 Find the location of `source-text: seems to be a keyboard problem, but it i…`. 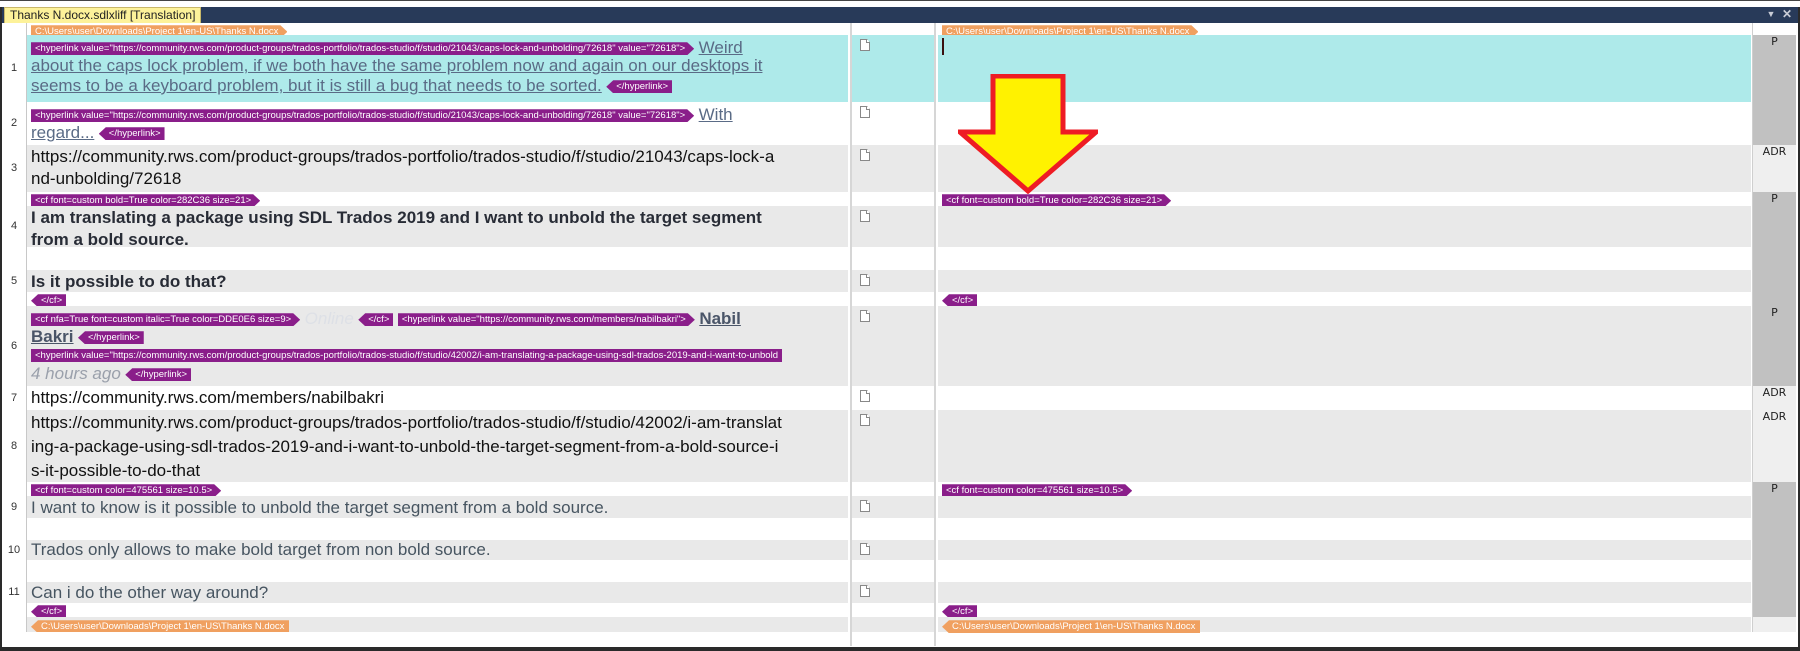

source-text: seems to be a keyboard problem, but it i… is located at coordinates (316, 85).